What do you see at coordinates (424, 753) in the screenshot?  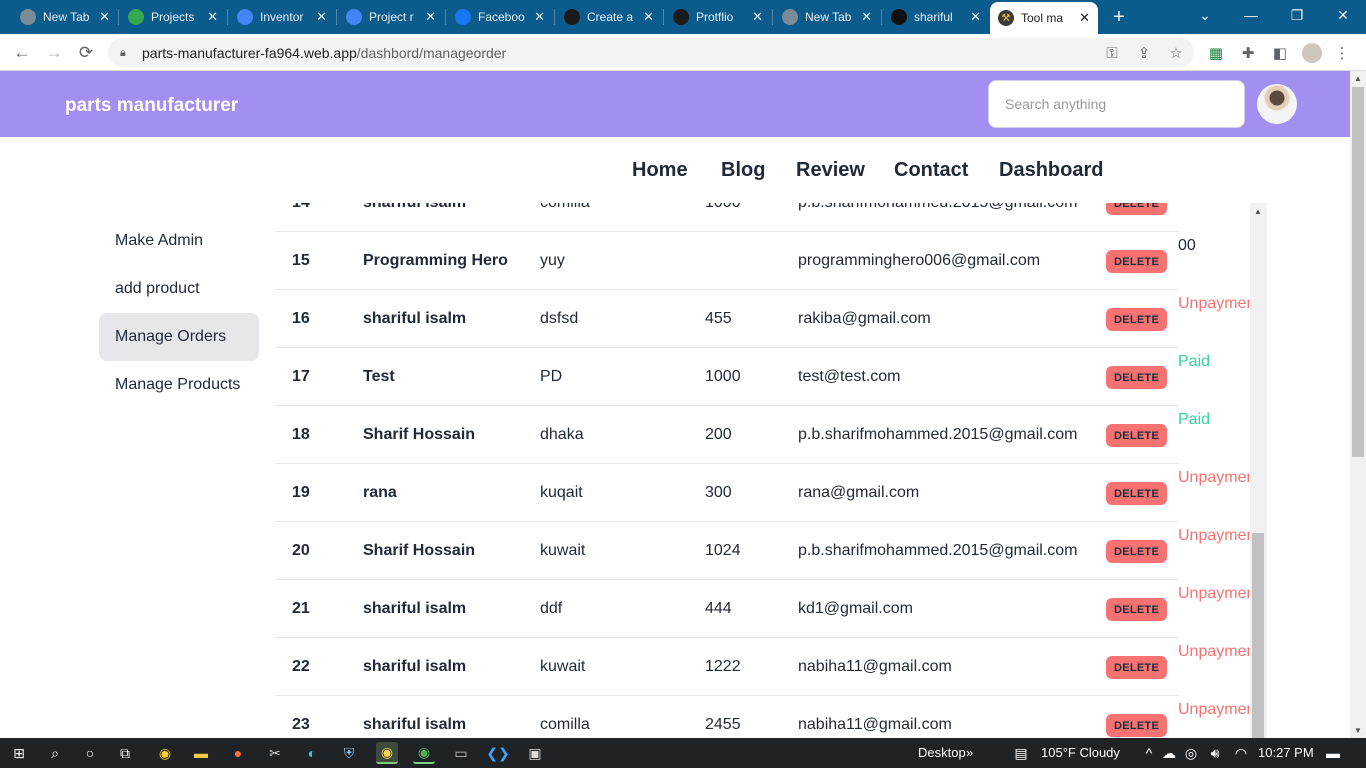 I see `chrome-icon: ◉` at bounding box center [424, 753].